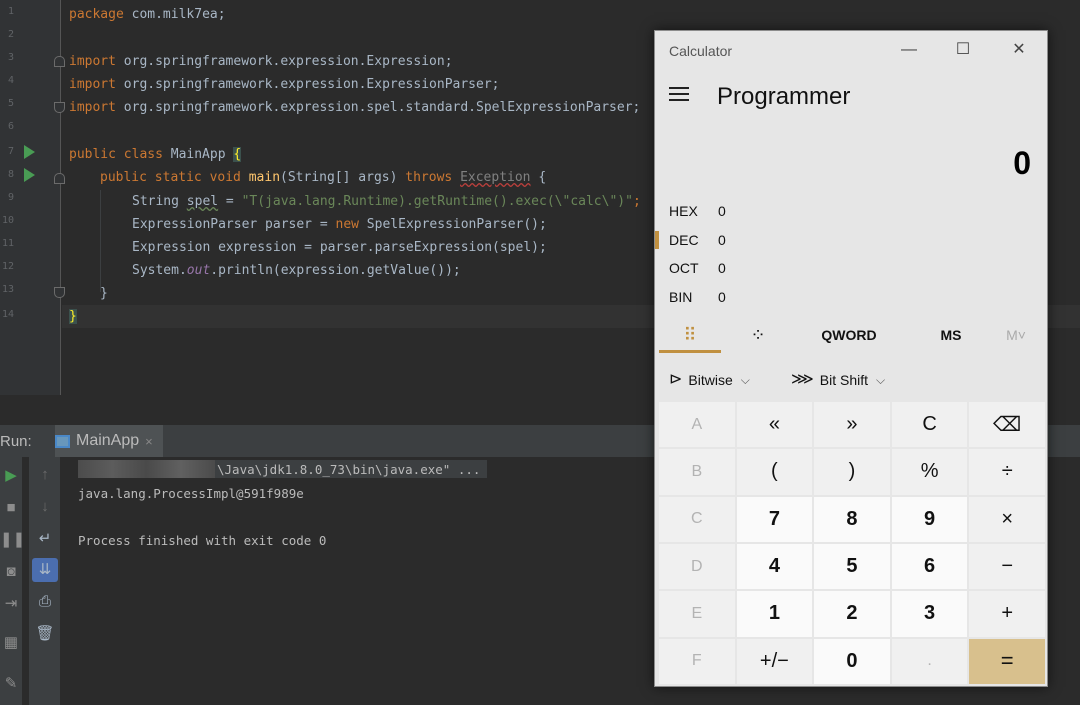  Describe the element at coordinates (852, 614) in the screenshot. I see `key-2: 2` at that location.